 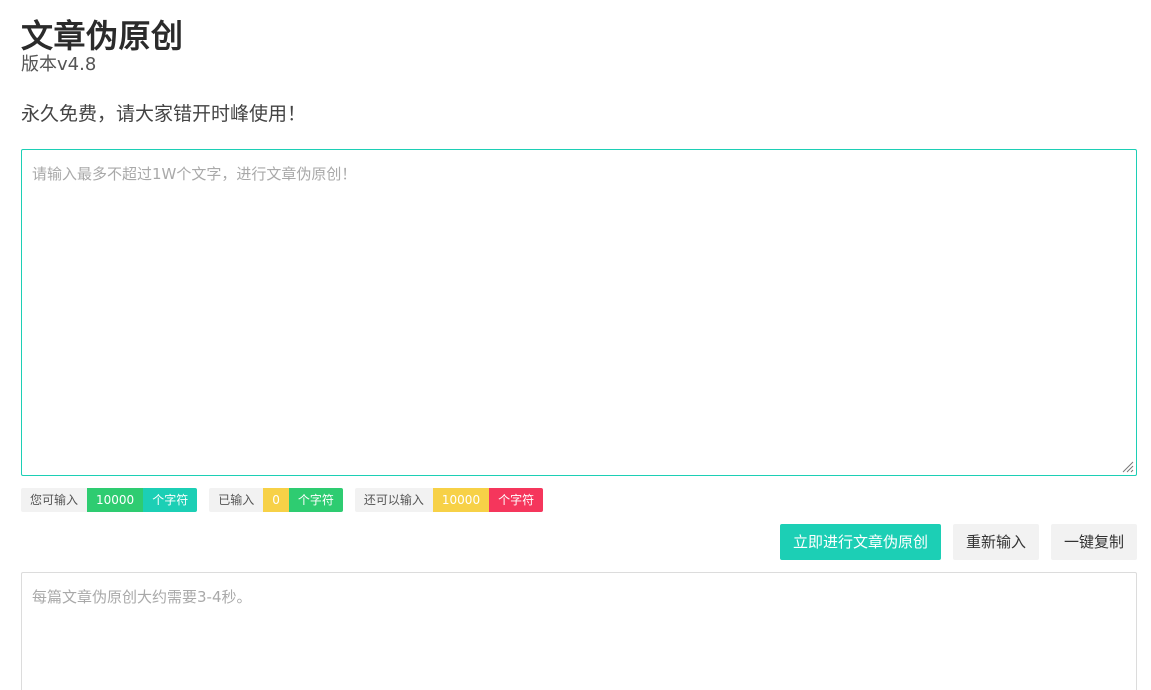 I want to click on counter-remaining: 还可以输入 10000 个字符, so click(x=449, y=500).